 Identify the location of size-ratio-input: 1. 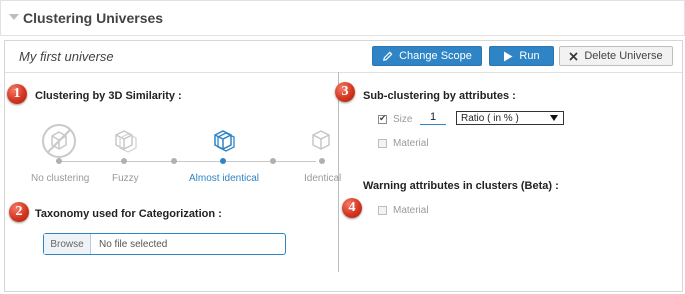
(433, 118).